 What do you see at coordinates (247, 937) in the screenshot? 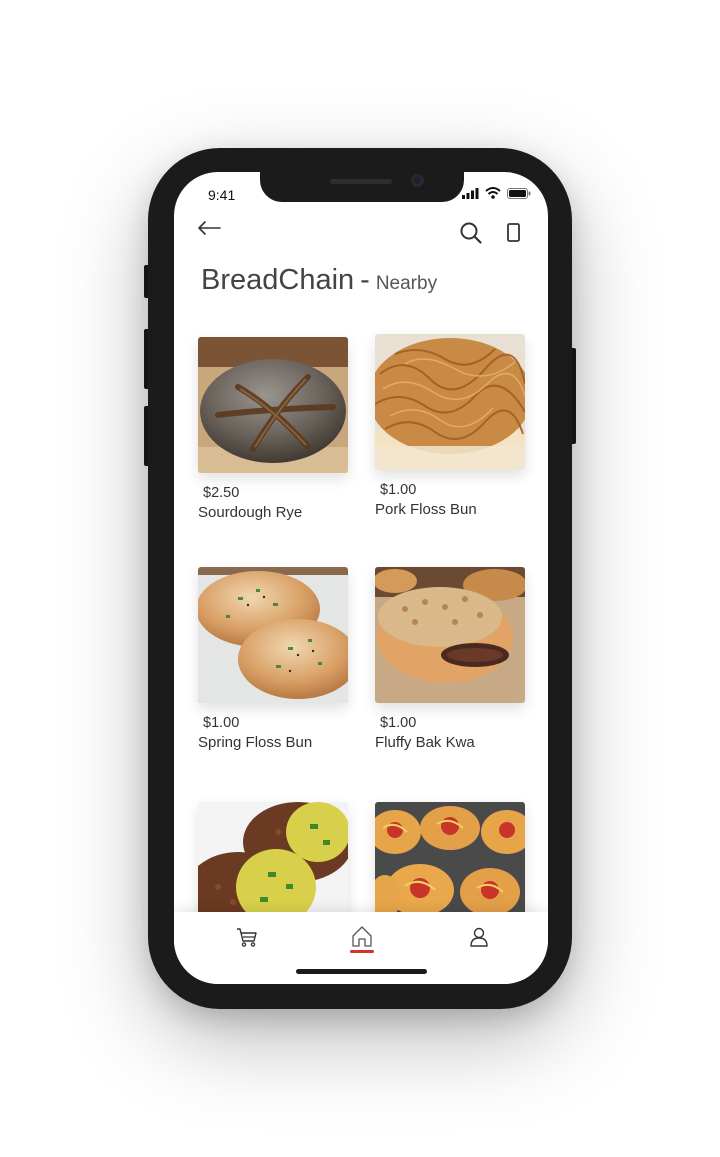
I see `cart-icon` at bounding box center [247, 937].